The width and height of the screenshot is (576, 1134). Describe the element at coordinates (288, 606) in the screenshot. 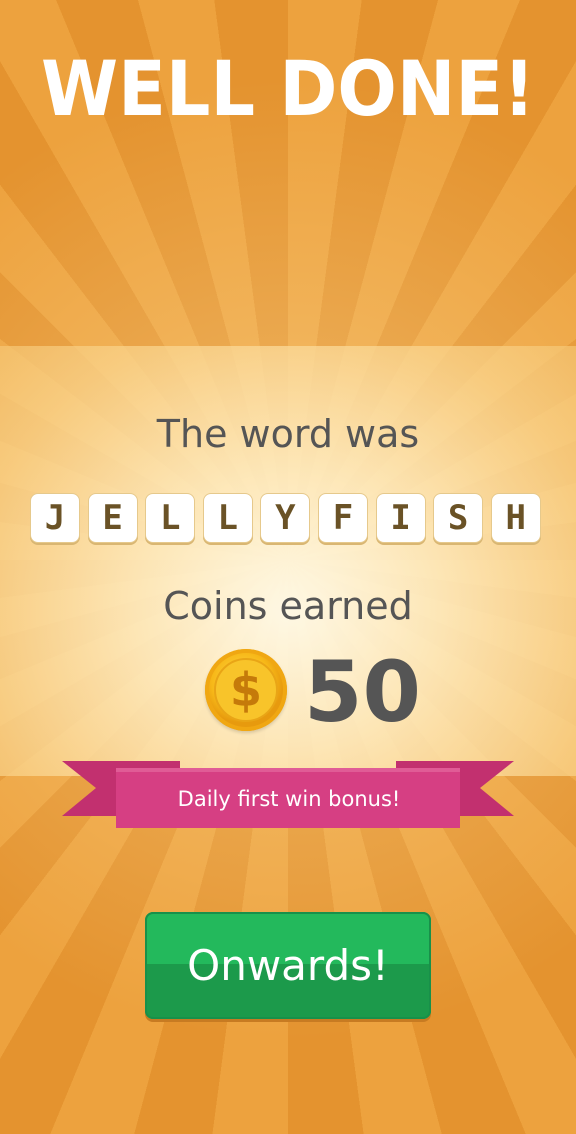

I see `coins-earned-label: Coins earned` at that location.